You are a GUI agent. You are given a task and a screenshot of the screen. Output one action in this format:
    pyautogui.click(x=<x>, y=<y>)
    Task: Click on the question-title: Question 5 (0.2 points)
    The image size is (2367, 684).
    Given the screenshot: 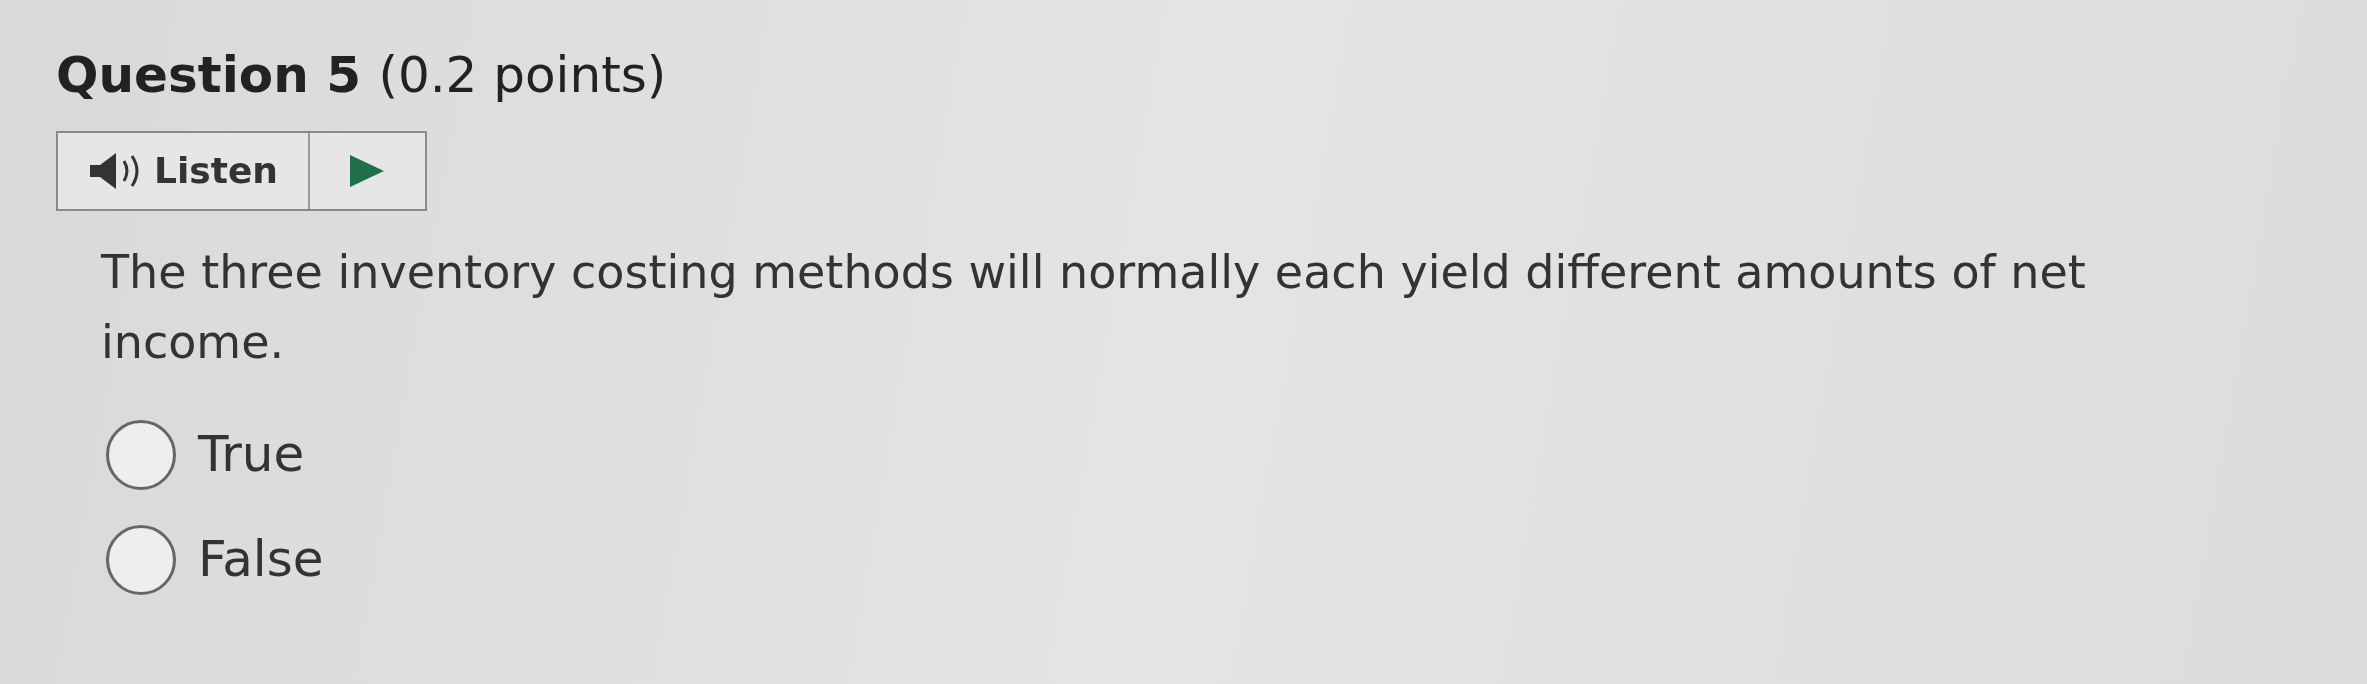 What is the action you would take?
    pyautogui.click(x=362, y=75)
    